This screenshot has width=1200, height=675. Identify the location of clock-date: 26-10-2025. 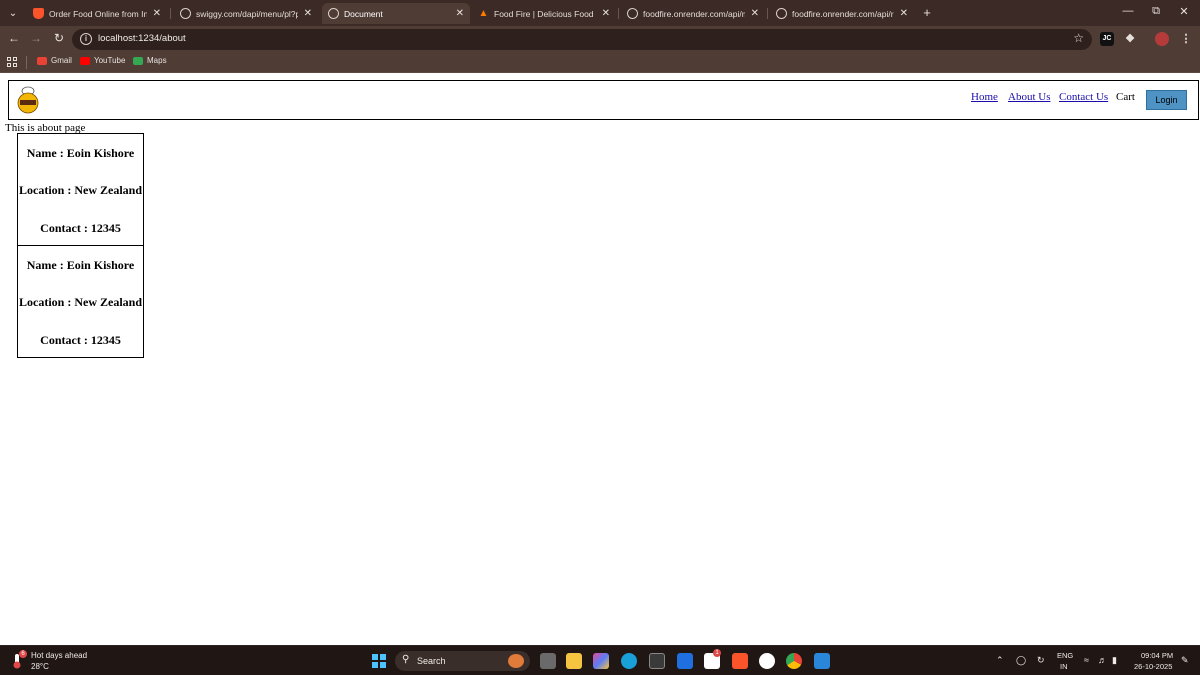
(1153, 666).